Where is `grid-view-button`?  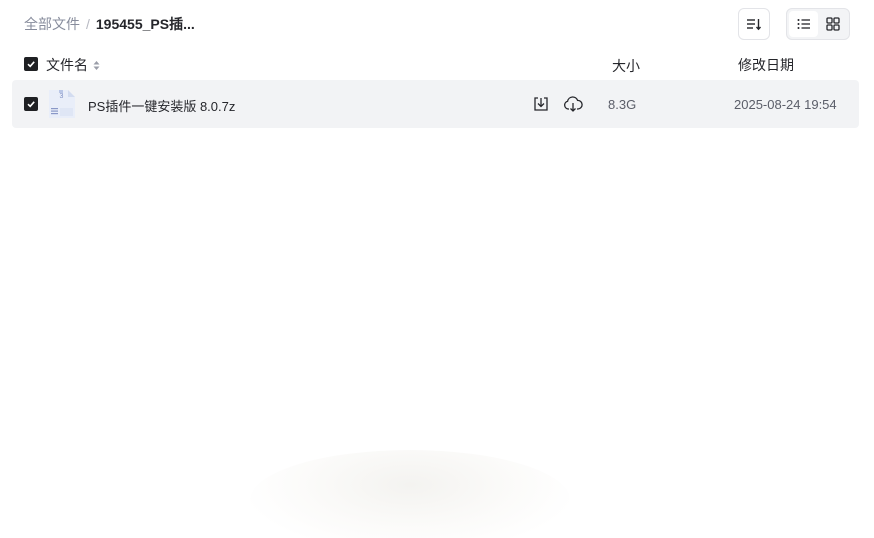 grid-view-button is located at coordinates (832, 24).